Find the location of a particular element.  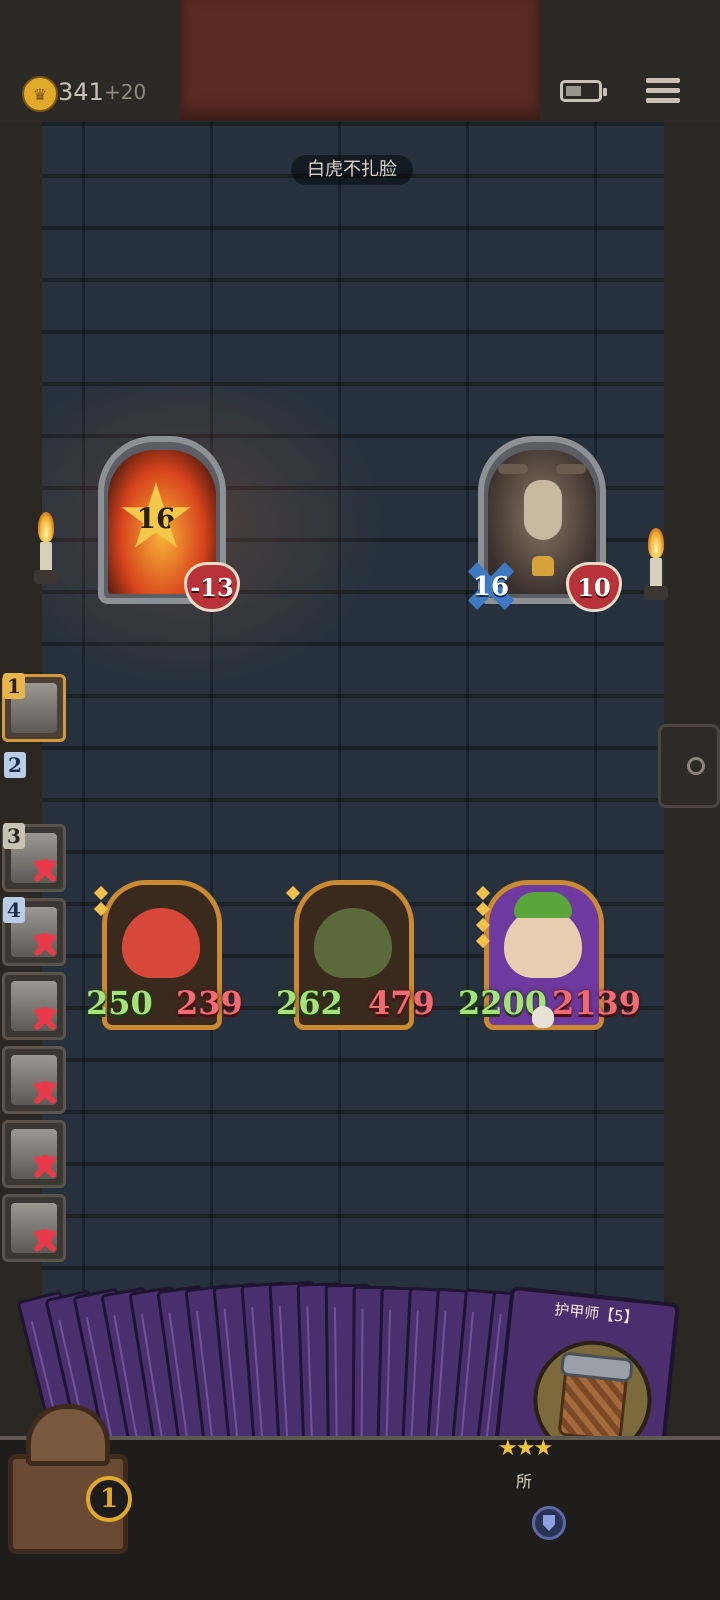

armor-icon: 16 is located at coordinates (491, 586).